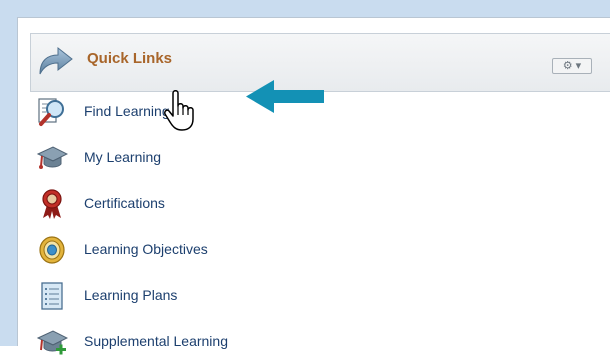 The image size is (610, 362). Describe the element at coordinates (285, 96) in the screenshot. I see `callout-arrow-icon` at that location.